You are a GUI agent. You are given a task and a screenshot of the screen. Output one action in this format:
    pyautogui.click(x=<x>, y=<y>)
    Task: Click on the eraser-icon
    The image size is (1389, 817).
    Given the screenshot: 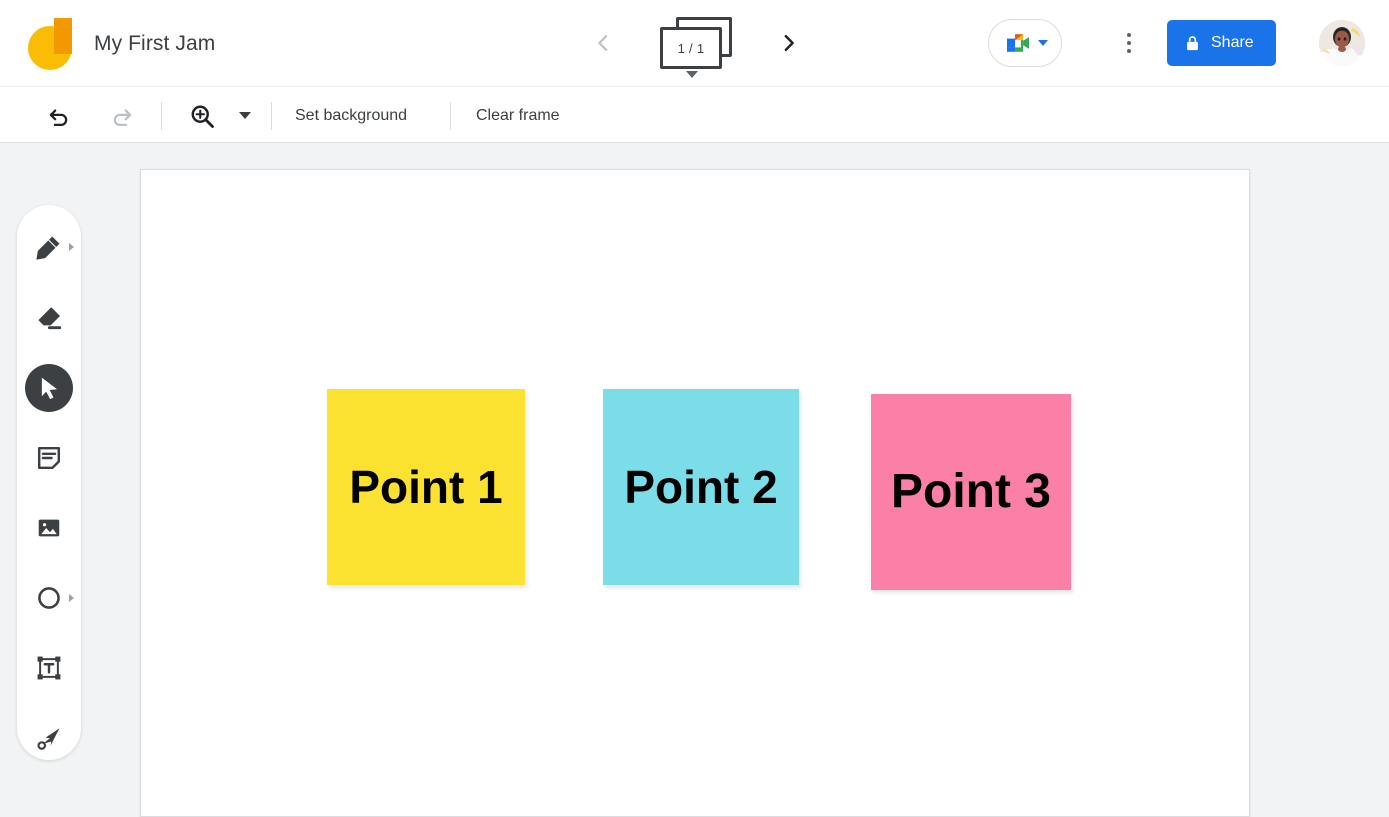 What is the action you would take?
    pyautogui.click(x=50, y=318)
    